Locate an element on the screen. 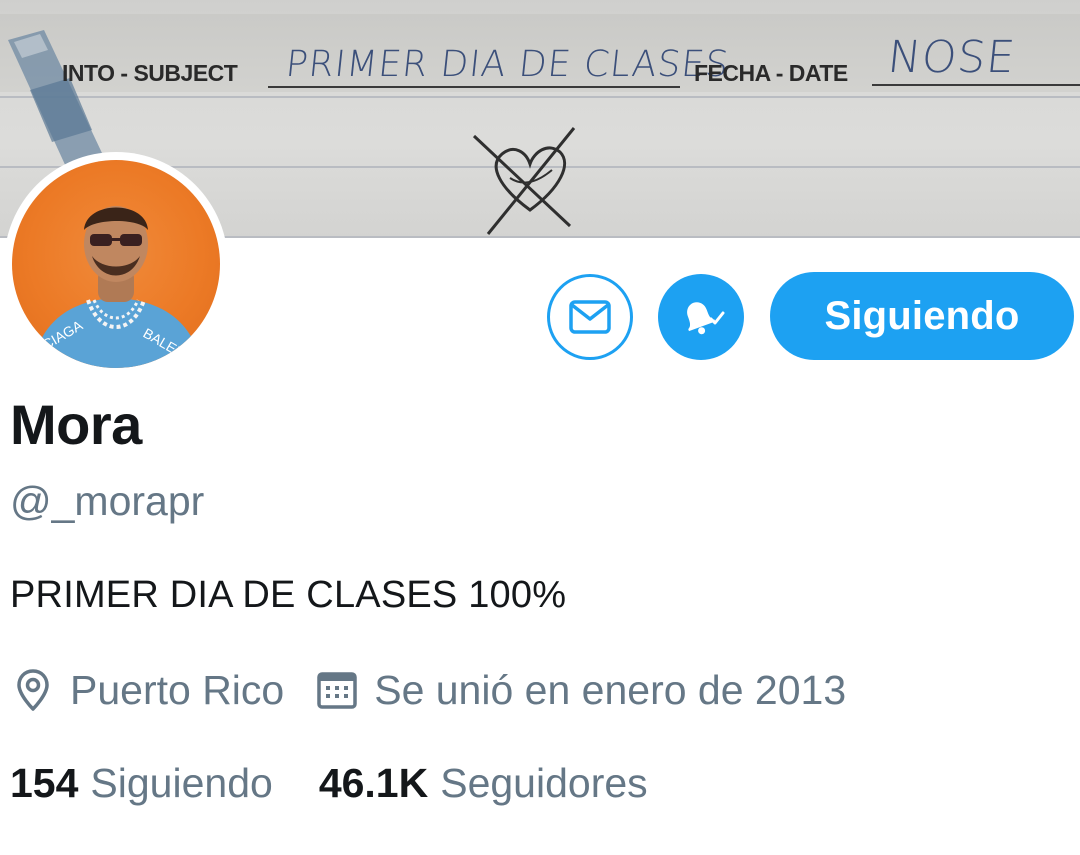  subject-handwritten-text: PRIMER DIA DE CLASES is located at coordinates (507, 64).